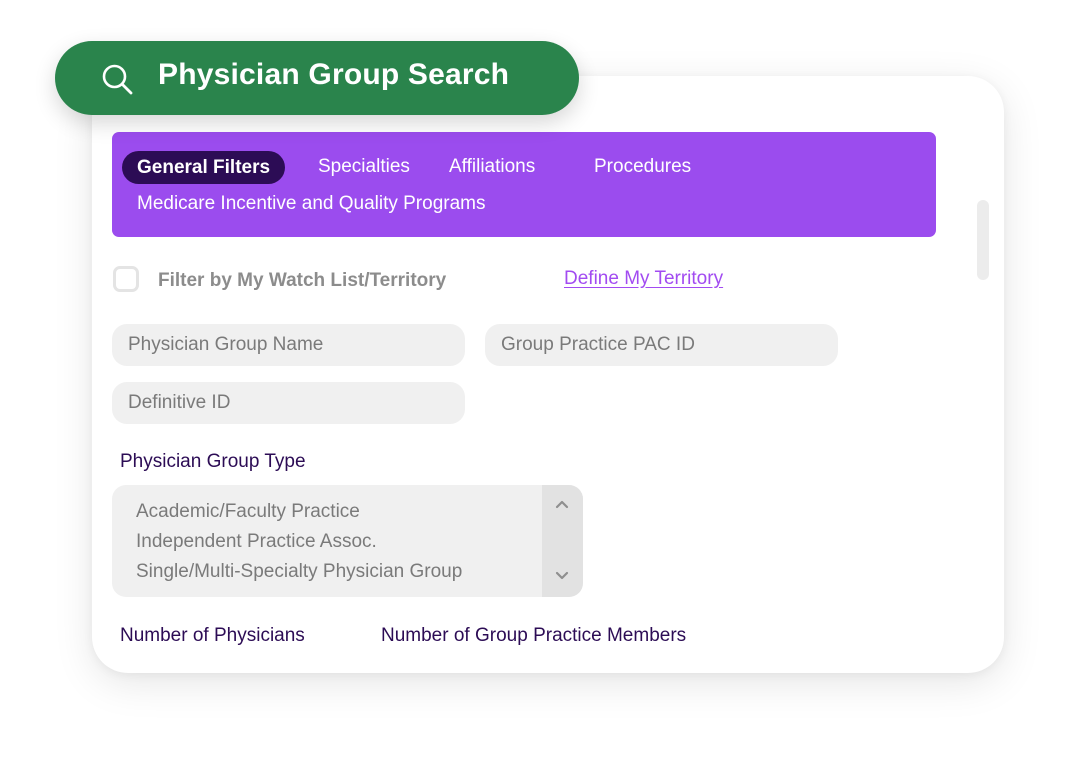  I want to click on list-item: Single/Multi-Specialty Physician Group, so click(299, 572).